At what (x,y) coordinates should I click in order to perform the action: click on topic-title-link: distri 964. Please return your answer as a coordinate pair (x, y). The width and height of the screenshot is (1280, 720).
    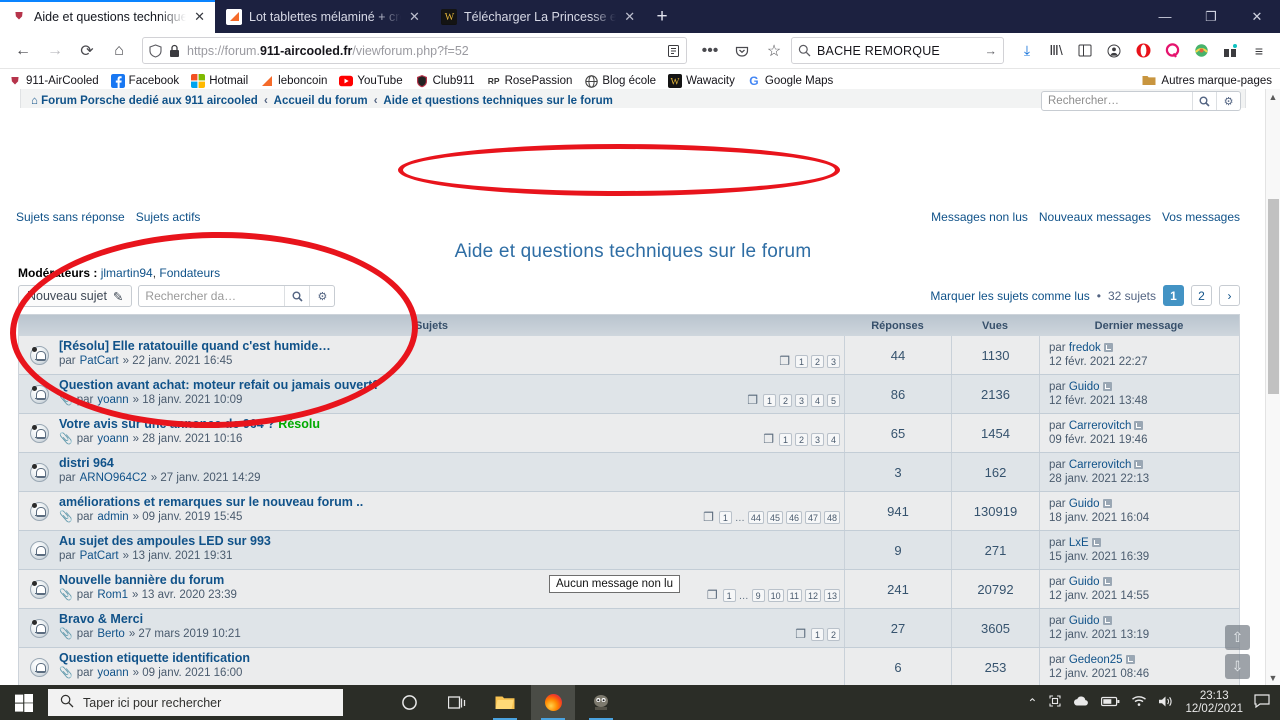
    Looking at the image, I should click on (351, 463).